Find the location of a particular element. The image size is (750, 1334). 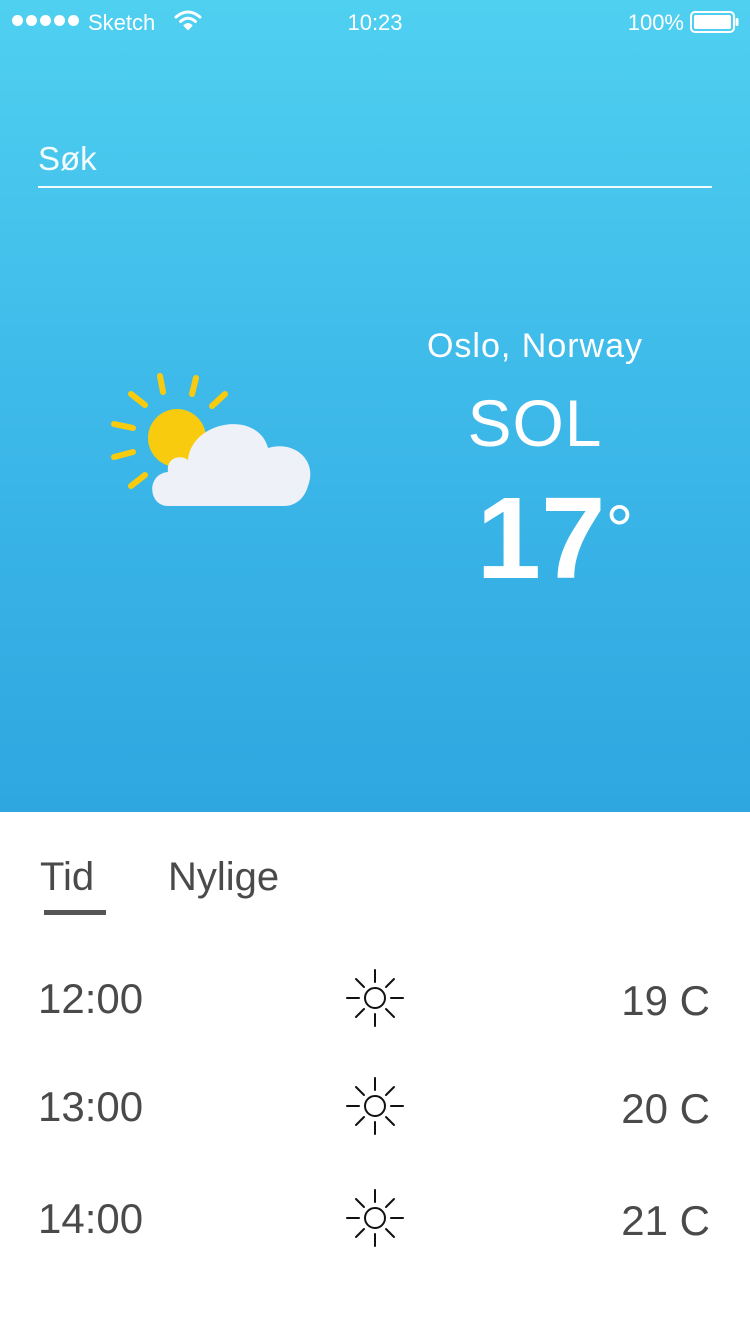

forecast-row: 12:00 19 C is located at coordinates (375, 1002).